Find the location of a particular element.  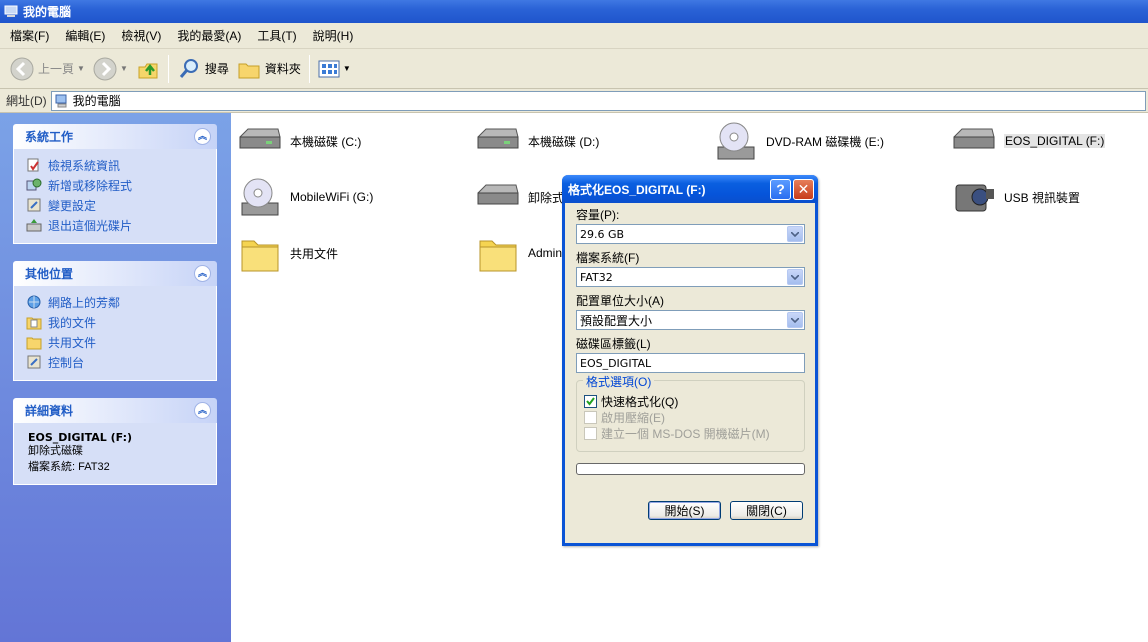

checkbox-checked-icon is located at coordinates (590, 401).